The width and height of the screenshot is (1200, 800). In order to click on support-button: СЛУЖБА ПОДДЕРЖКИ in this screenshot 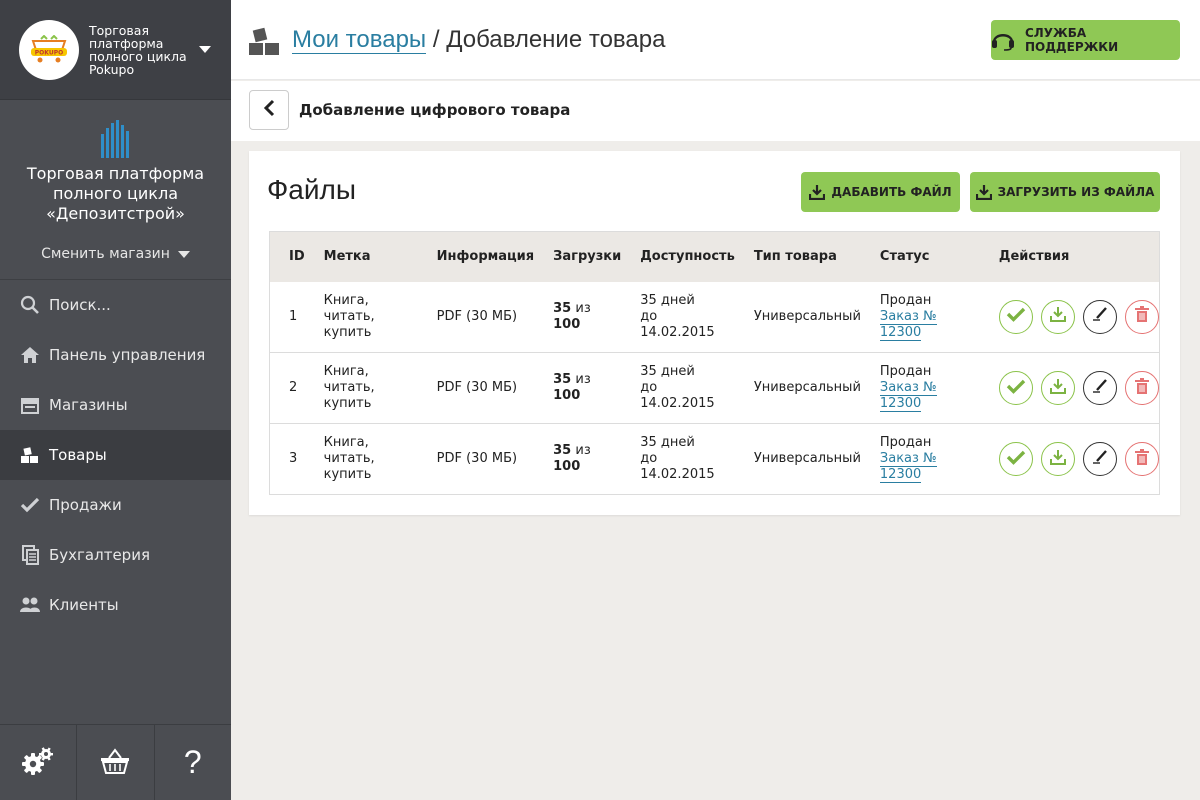, I will do `click(1085, 40)`.